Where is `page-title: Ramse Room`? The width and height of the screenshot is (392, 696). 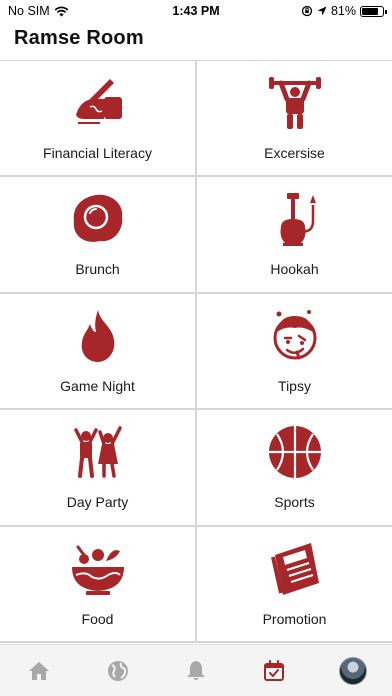 page-title: Ramse Room is located at coordinates (79, 38).